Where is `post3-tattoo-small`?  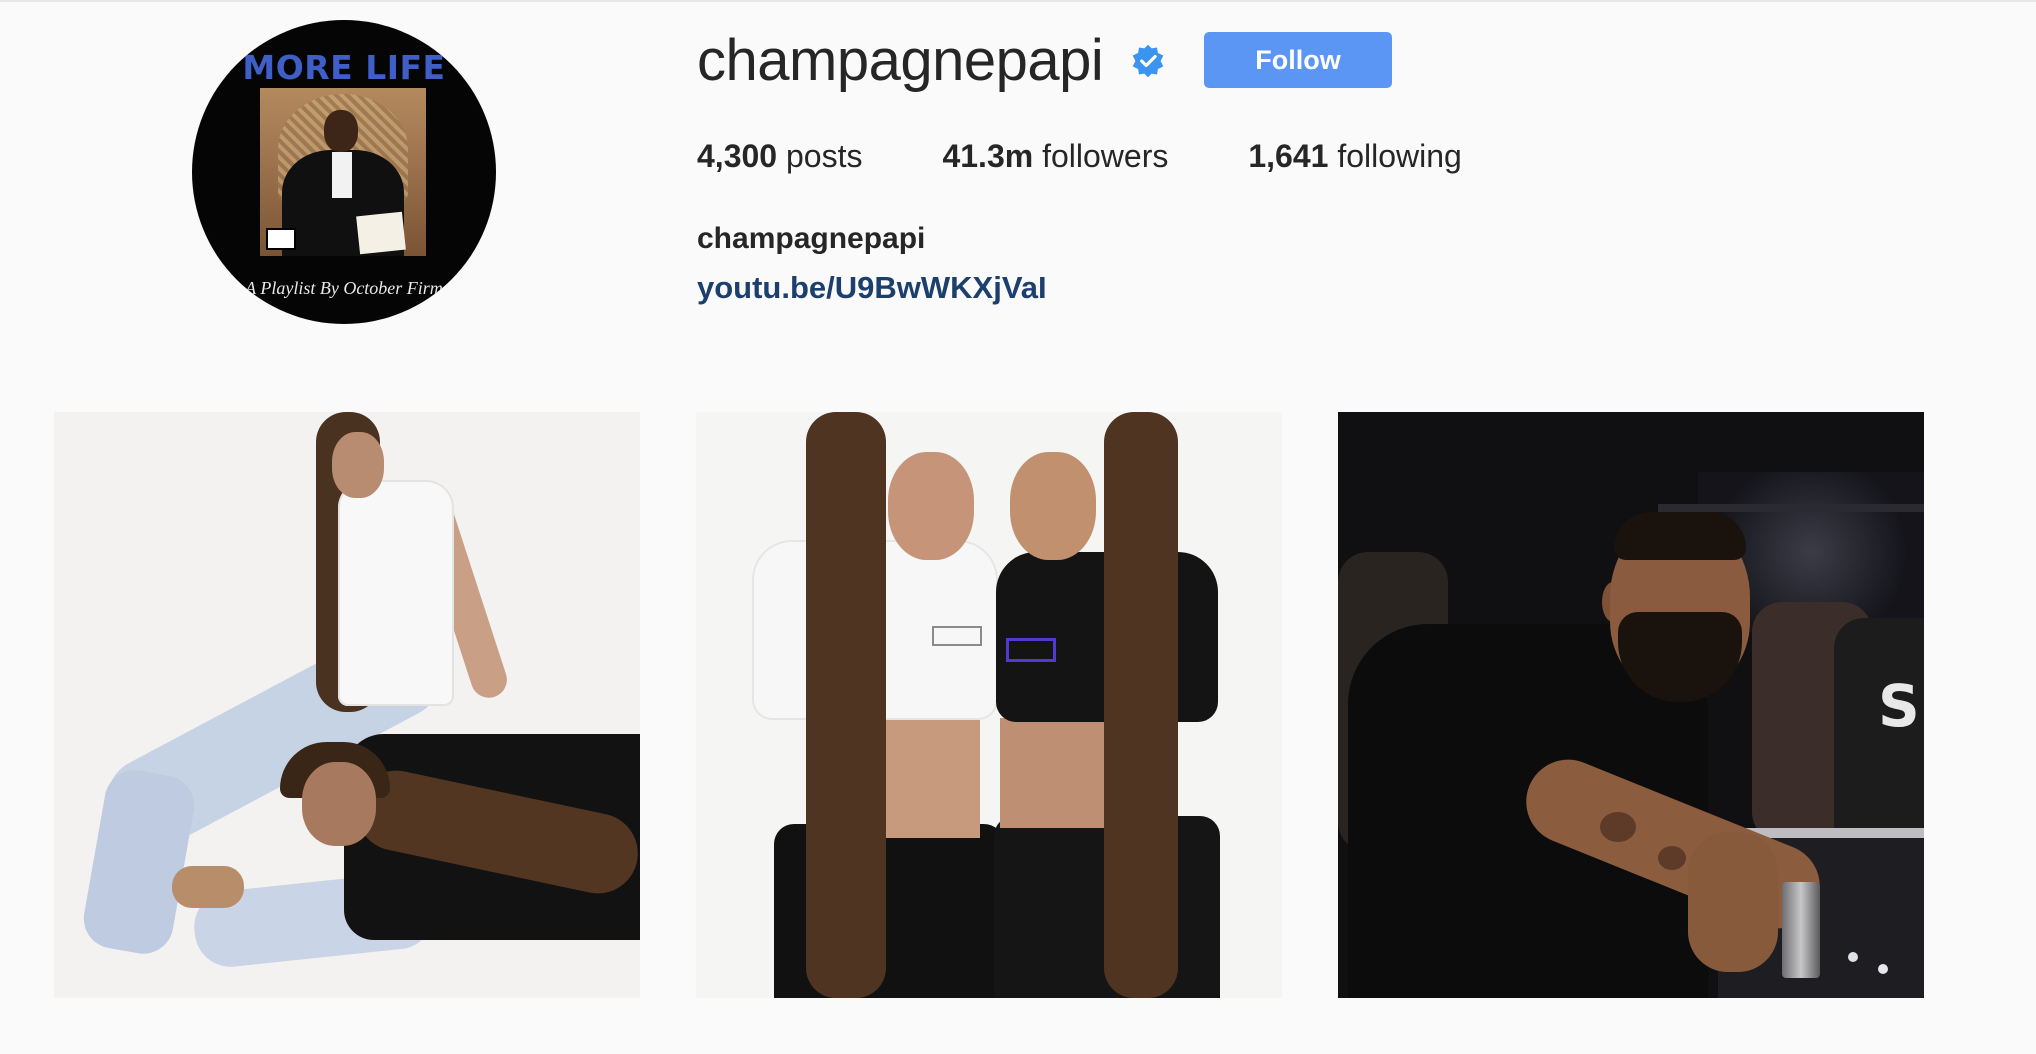 post3-tattoo-small is located at coordinates (1672, 858).